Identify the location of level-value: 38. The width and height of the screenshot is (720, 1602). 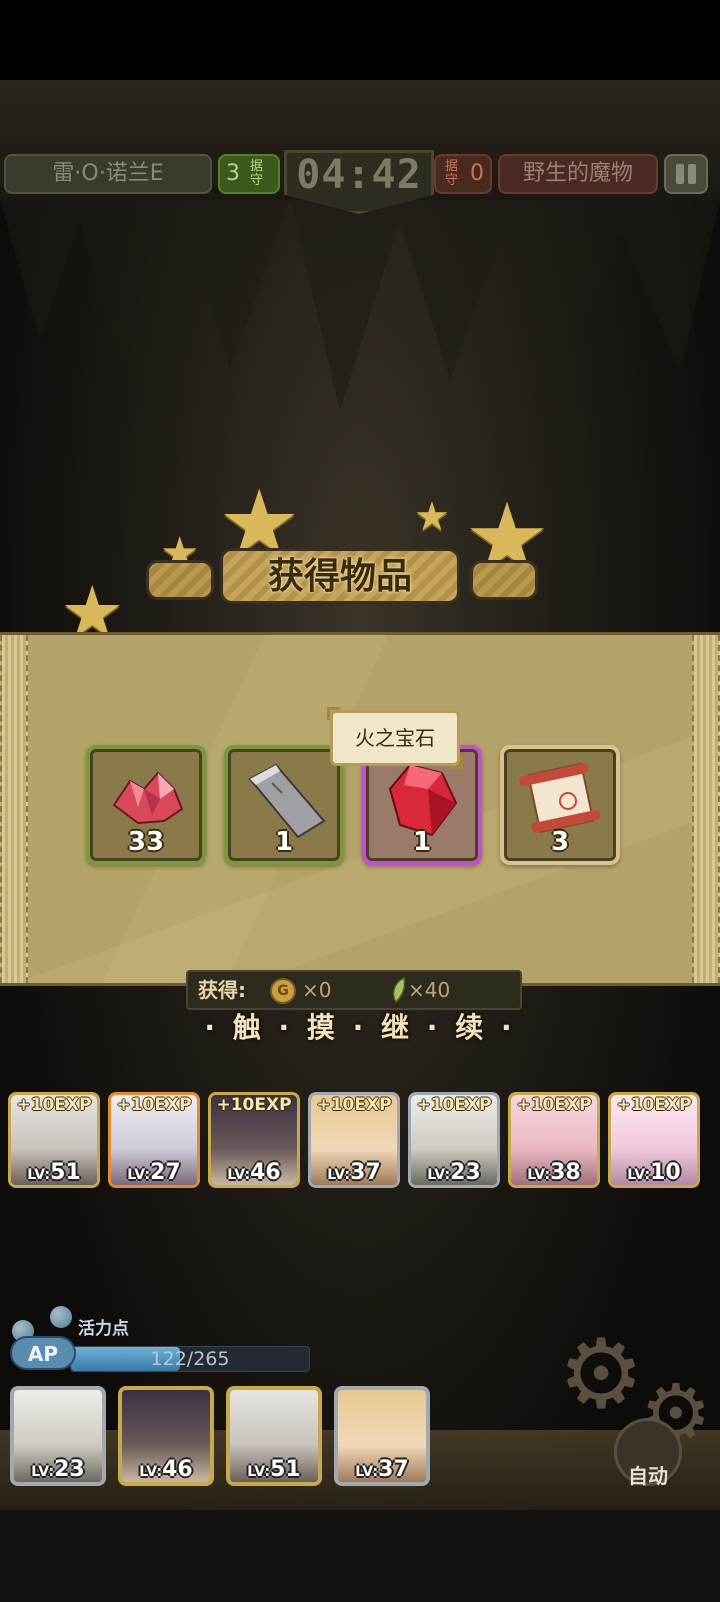
(565, 1172).